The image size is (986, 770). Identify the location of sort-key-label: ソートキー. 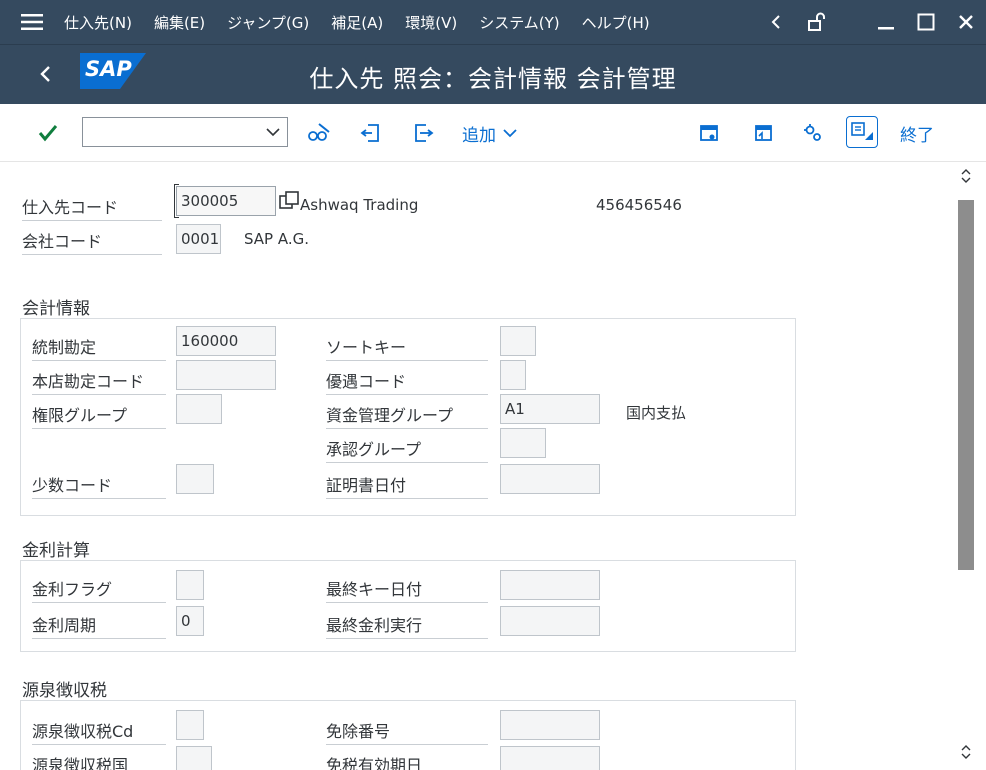
(407, 347).